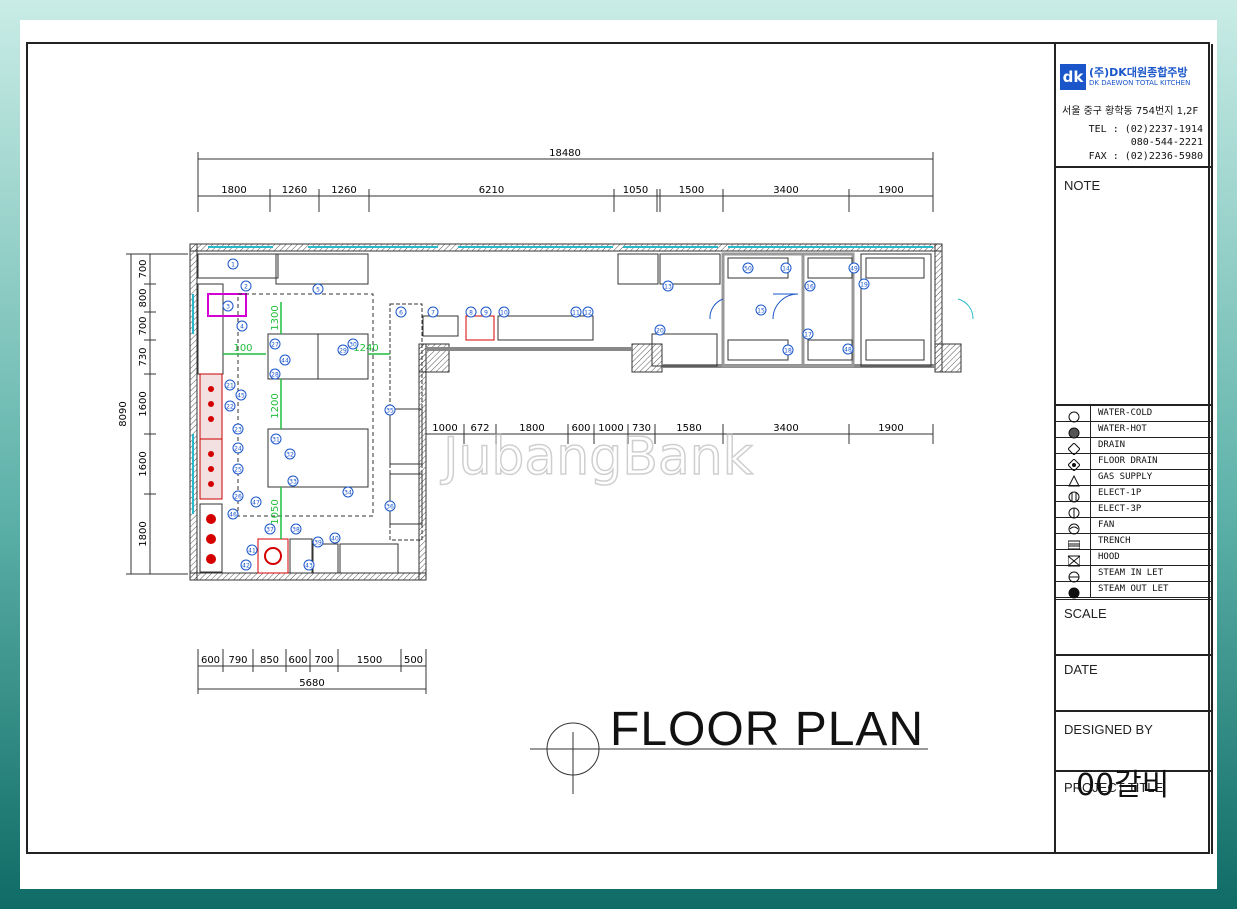 This screenshot has height=909, width=1237. Describe the element at coordinates (390, 507) in the screenshot. I see `equipment-tag-label: 36` at that location.